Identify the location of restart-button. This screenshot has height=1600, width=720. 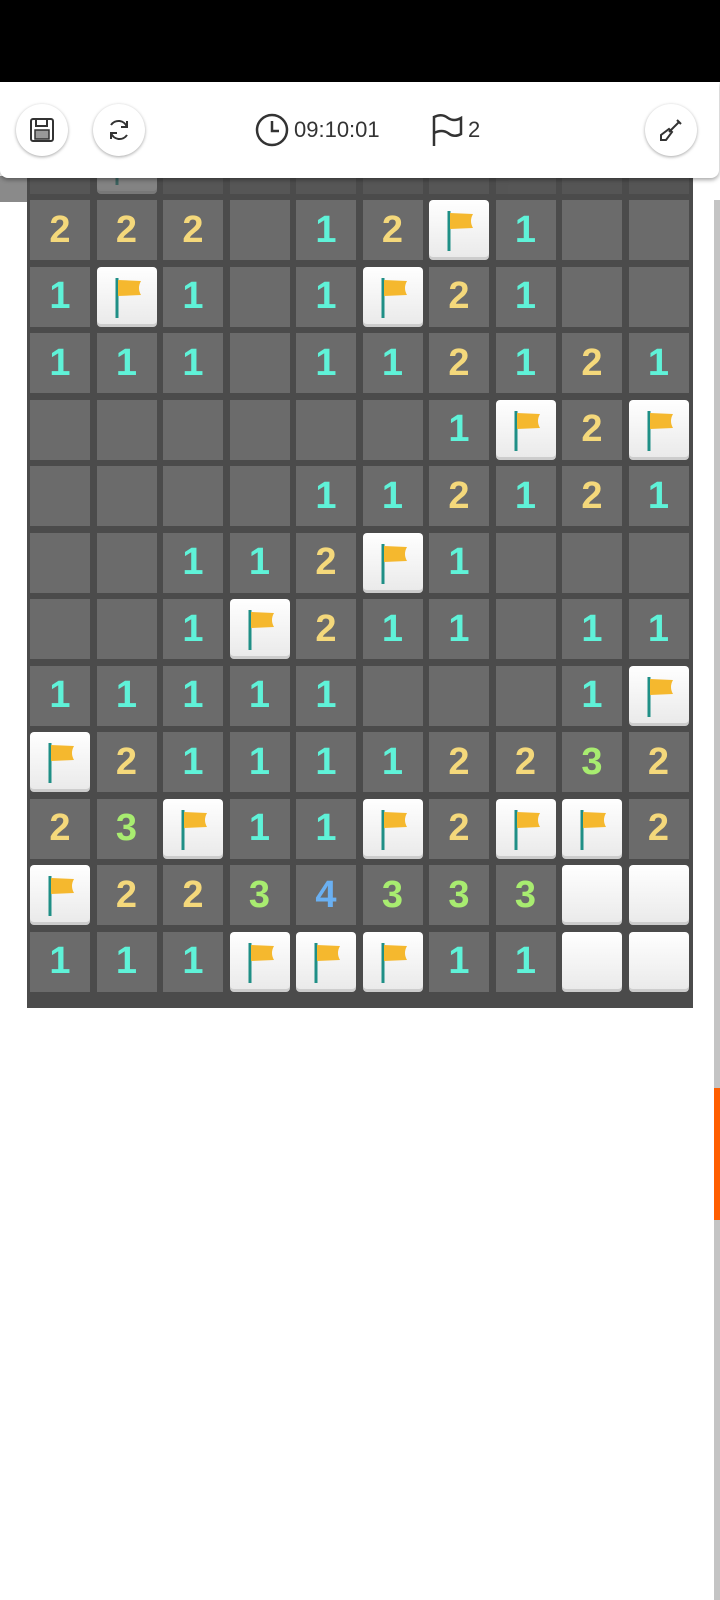
(119, 130).